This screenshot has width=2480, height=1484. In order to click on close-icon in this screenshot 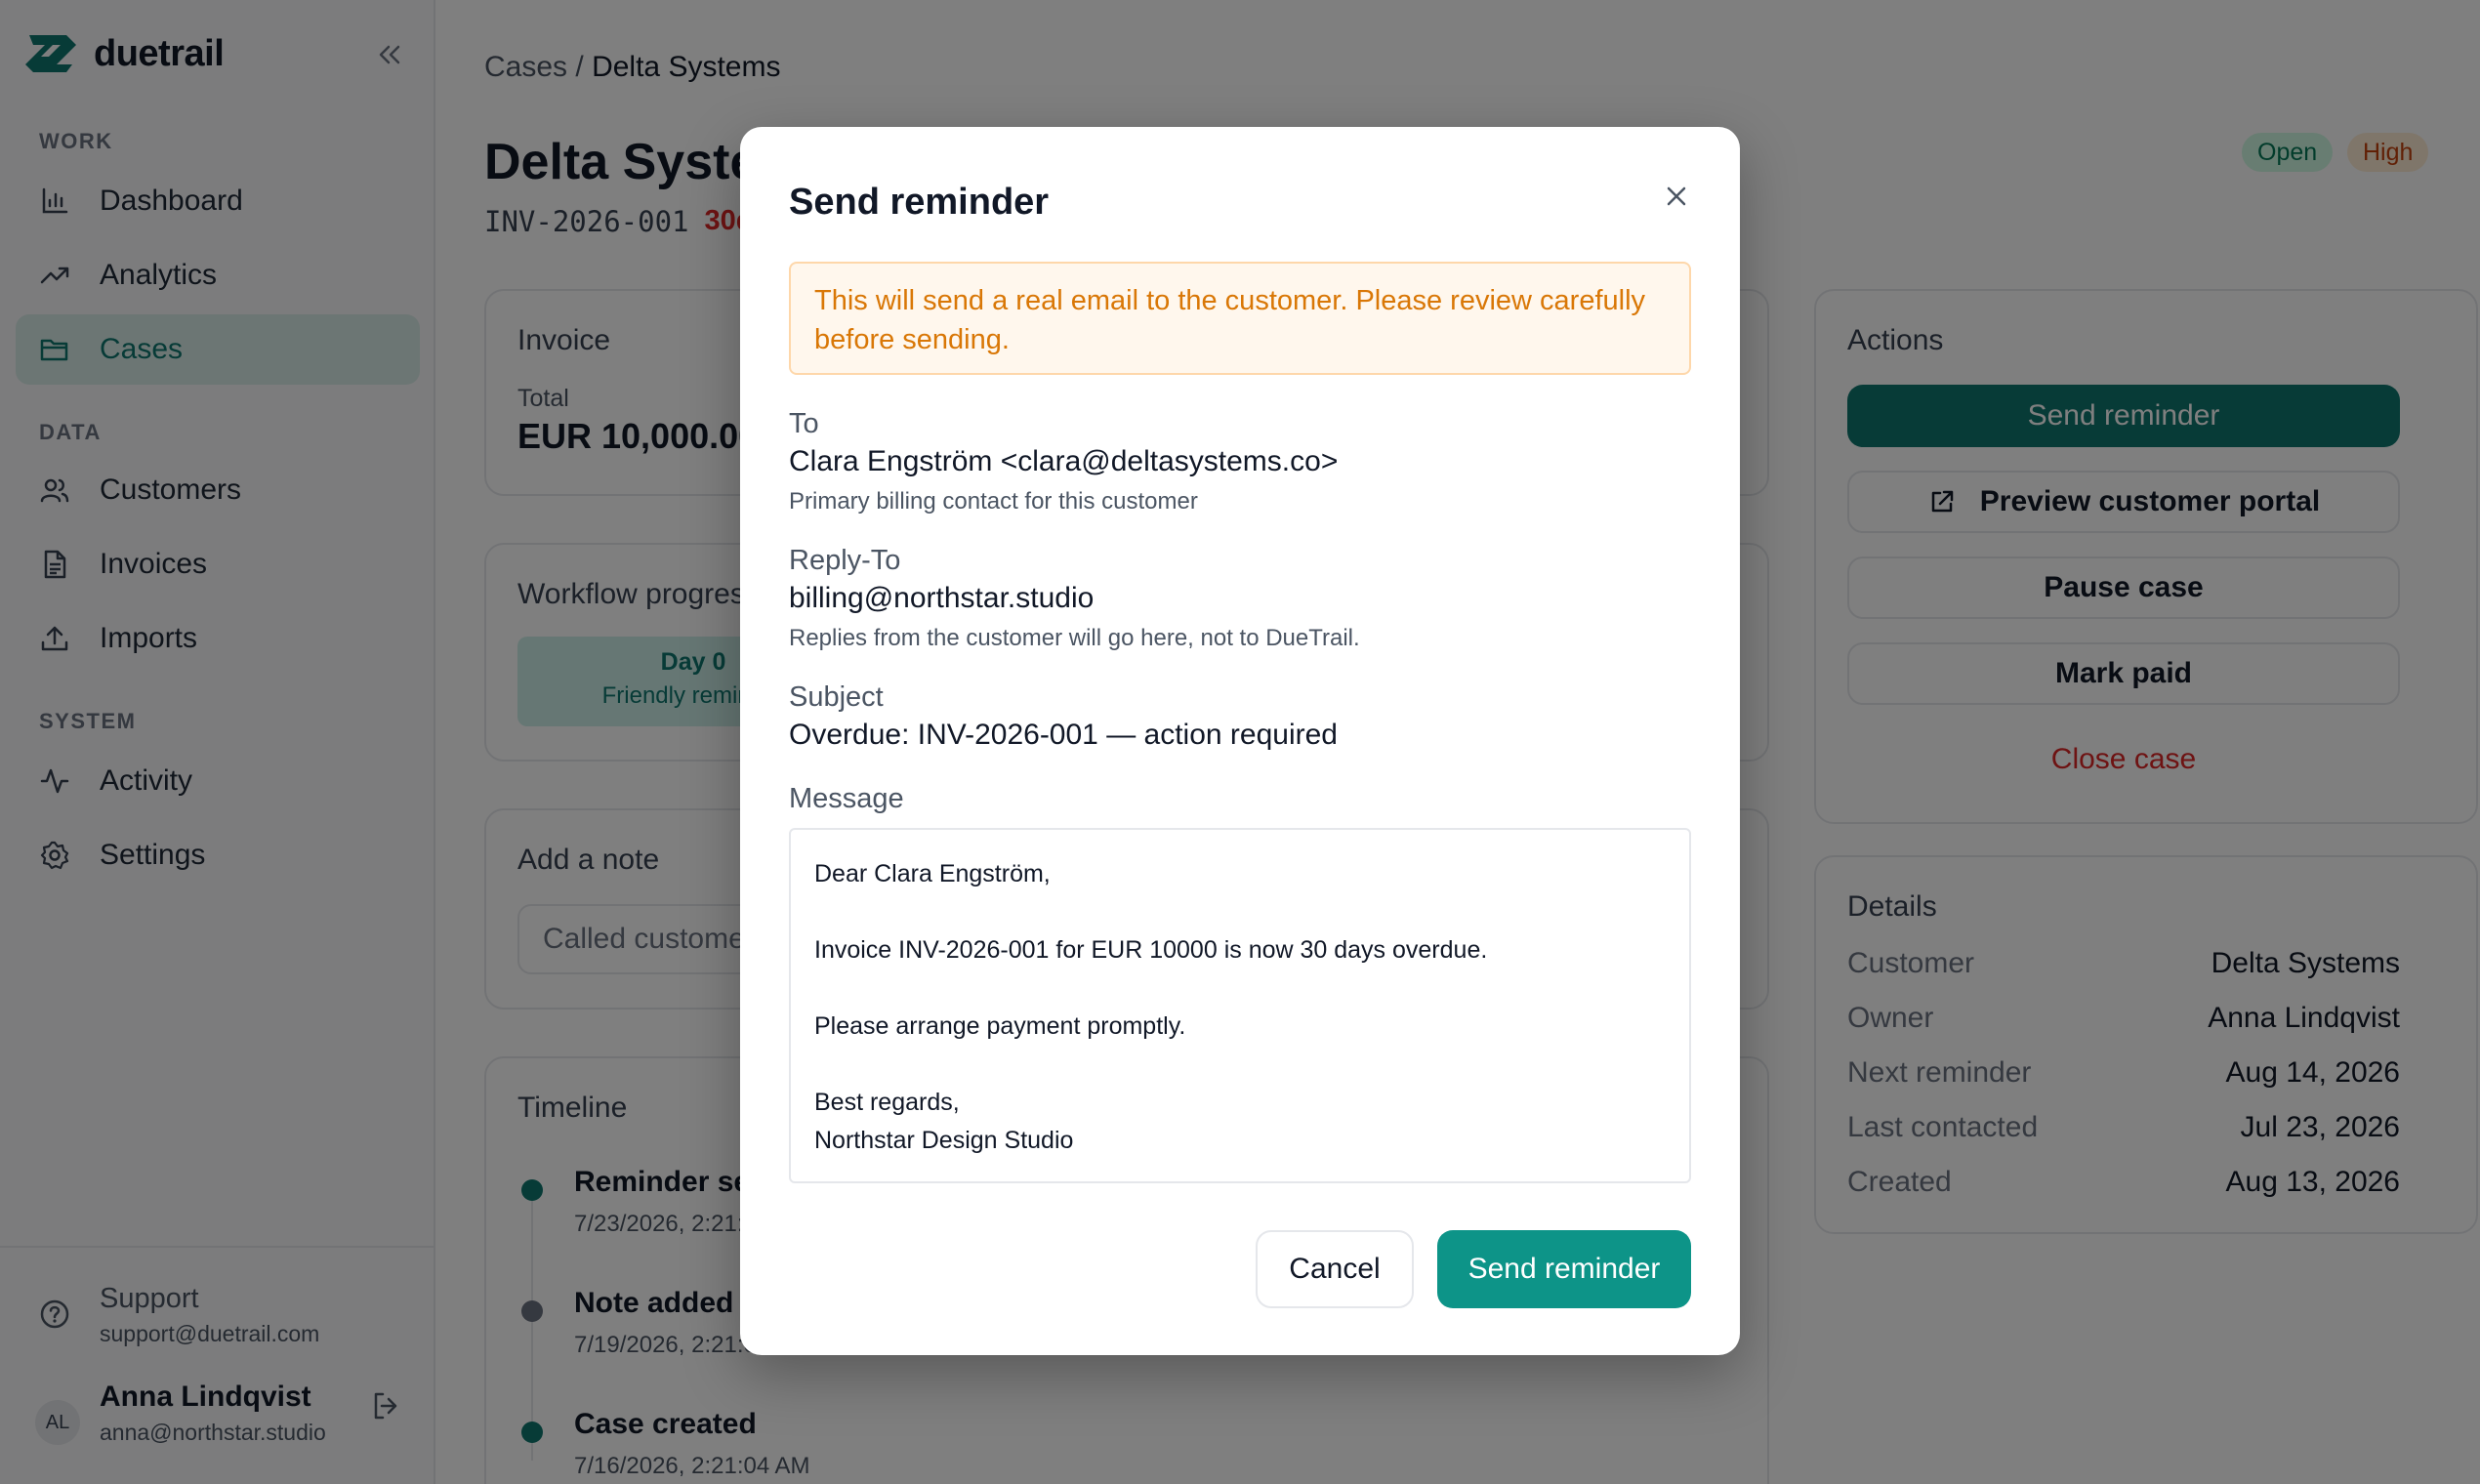, I will do `click(1677, 196)`.